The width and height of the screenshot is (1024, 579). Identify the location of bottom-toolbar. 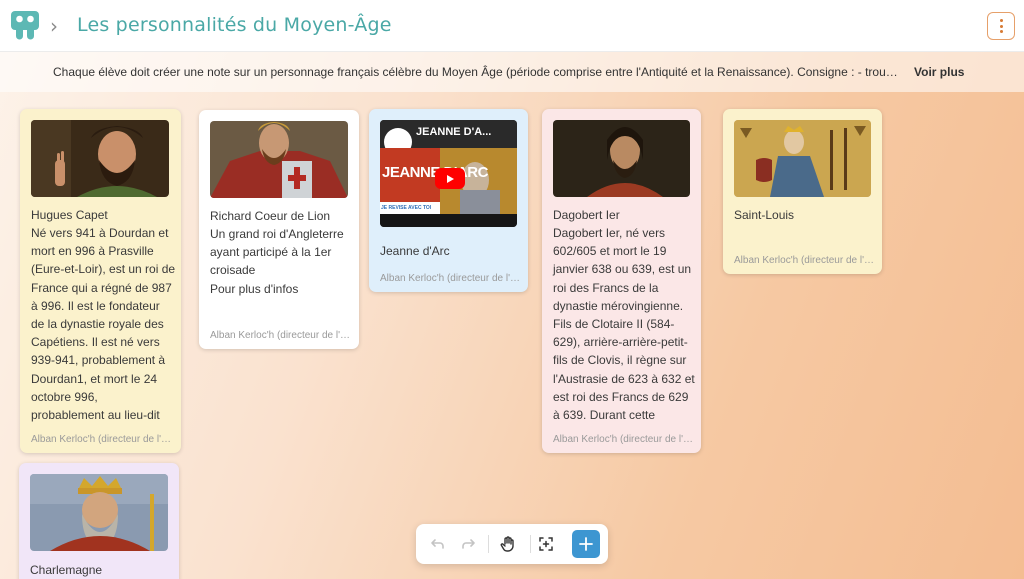
(512, 544).